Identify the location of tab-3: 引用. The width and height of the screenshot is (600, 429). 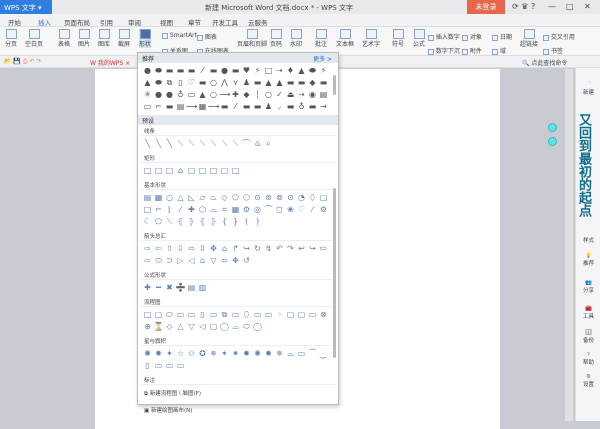
(106, 22).